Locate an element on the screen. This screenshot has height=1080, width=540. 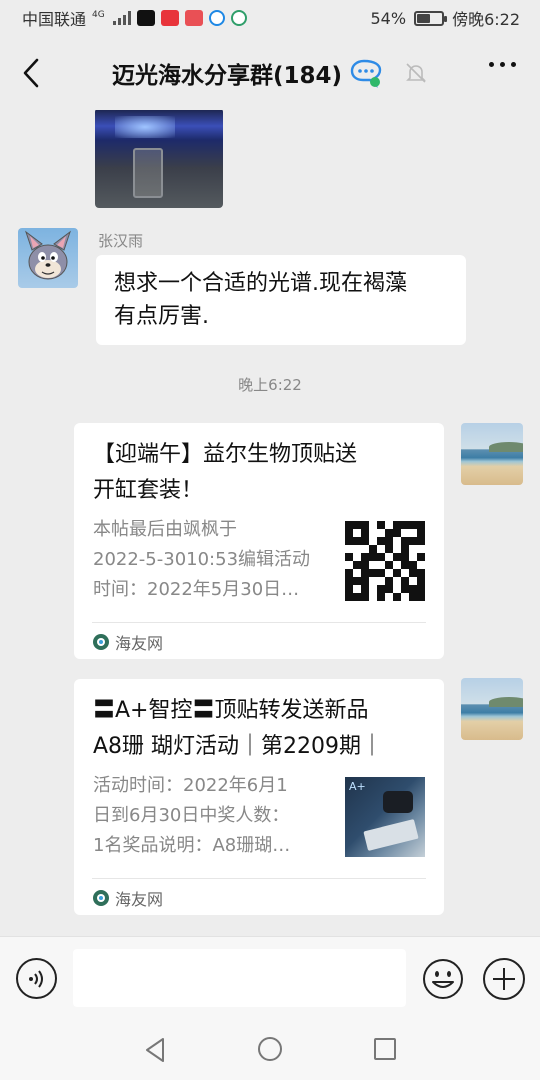
card-desc-line: 2022-5-3010:53编辑活动 is located at coordinates (202, 559).